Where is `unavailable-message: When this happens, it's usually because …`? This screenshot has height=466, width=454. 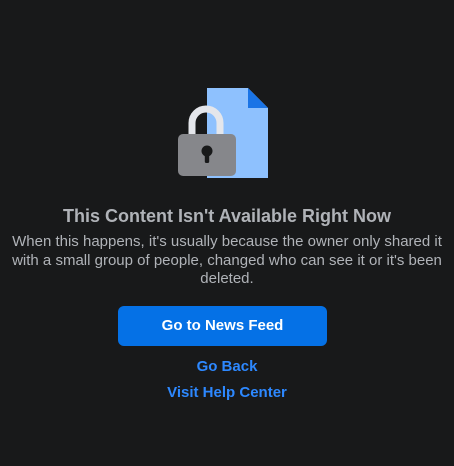 unavailable-message: When this happens, it's usually because … is located at coordinates (227, 260).